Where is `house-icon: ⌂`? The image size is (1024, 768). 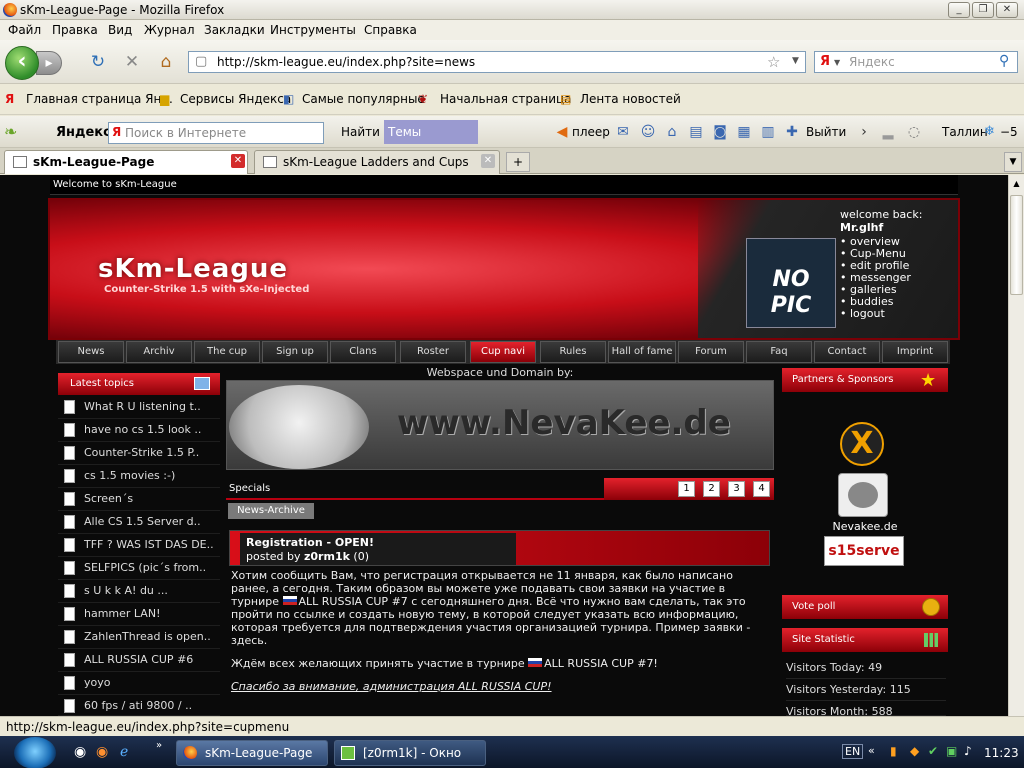 house-icon: ⌂ is located at coordinates (672, 132).